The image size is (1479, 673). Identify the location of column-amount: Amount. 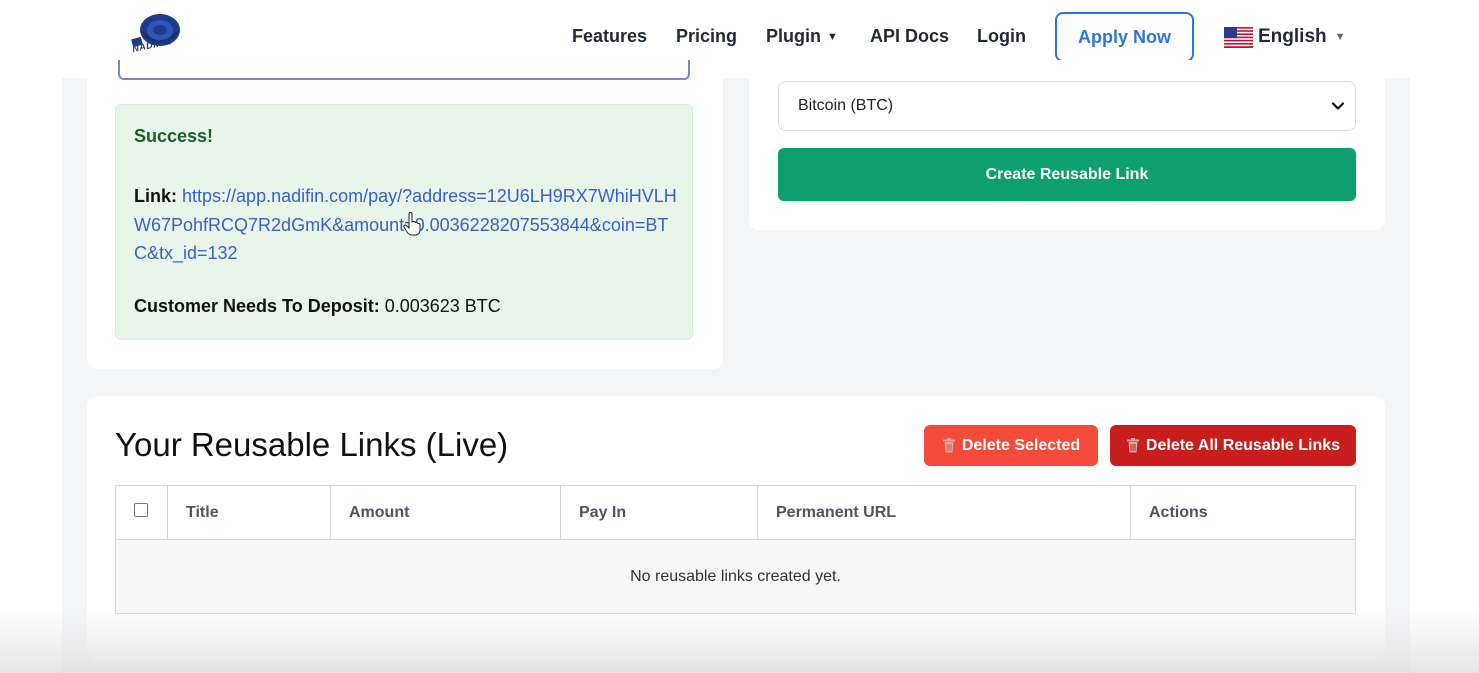
(446, 513).